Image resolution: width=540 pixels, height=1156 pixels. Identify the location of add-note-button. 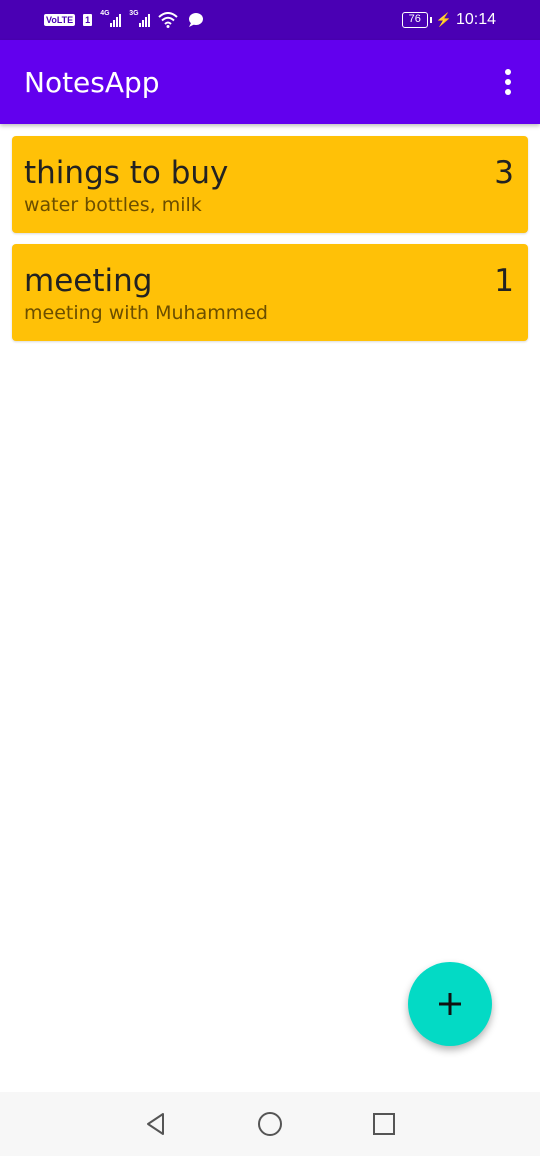
(450, 1004).